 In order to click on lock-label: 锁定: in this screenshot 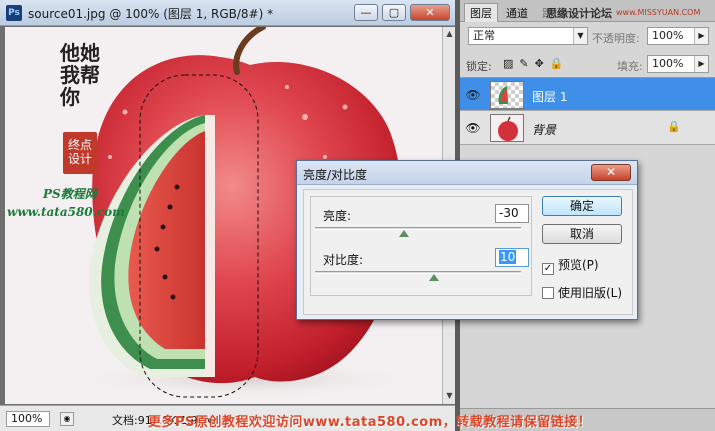, I will do `click(479, 66)`.